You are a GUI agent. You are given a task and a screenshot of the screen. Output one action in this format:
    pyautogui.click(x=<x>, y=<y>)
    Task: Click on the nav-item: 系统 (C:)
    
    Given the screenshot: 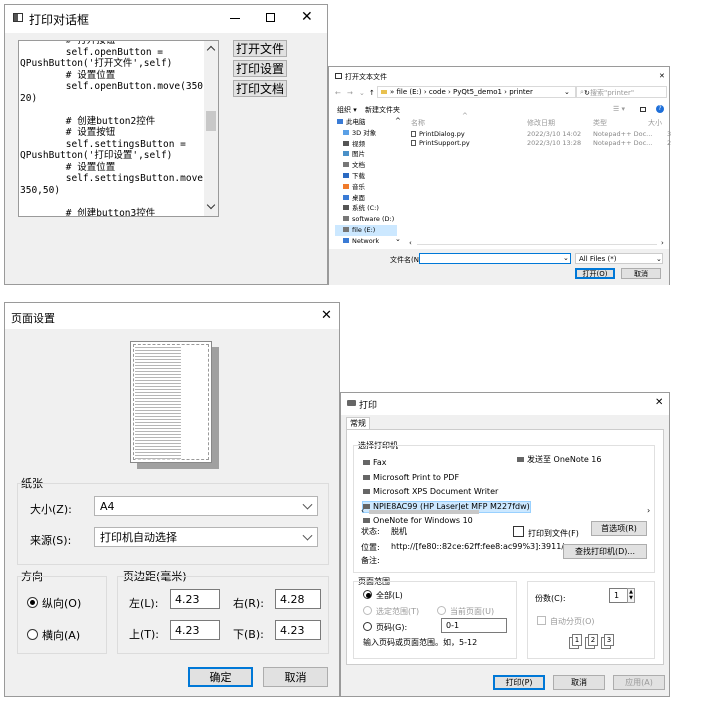 What is the action you would take?
    pyautogui.click(x=366, y=208)
    